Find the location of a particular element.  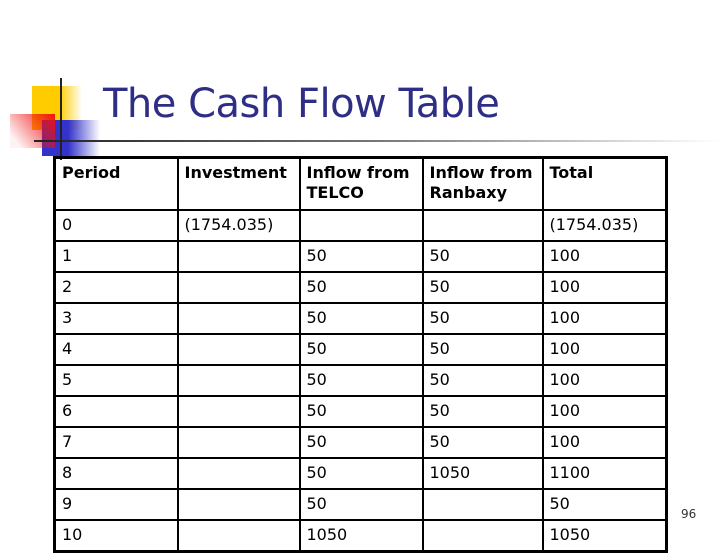

cell-period: 7 is located at coordinates (116, 442).